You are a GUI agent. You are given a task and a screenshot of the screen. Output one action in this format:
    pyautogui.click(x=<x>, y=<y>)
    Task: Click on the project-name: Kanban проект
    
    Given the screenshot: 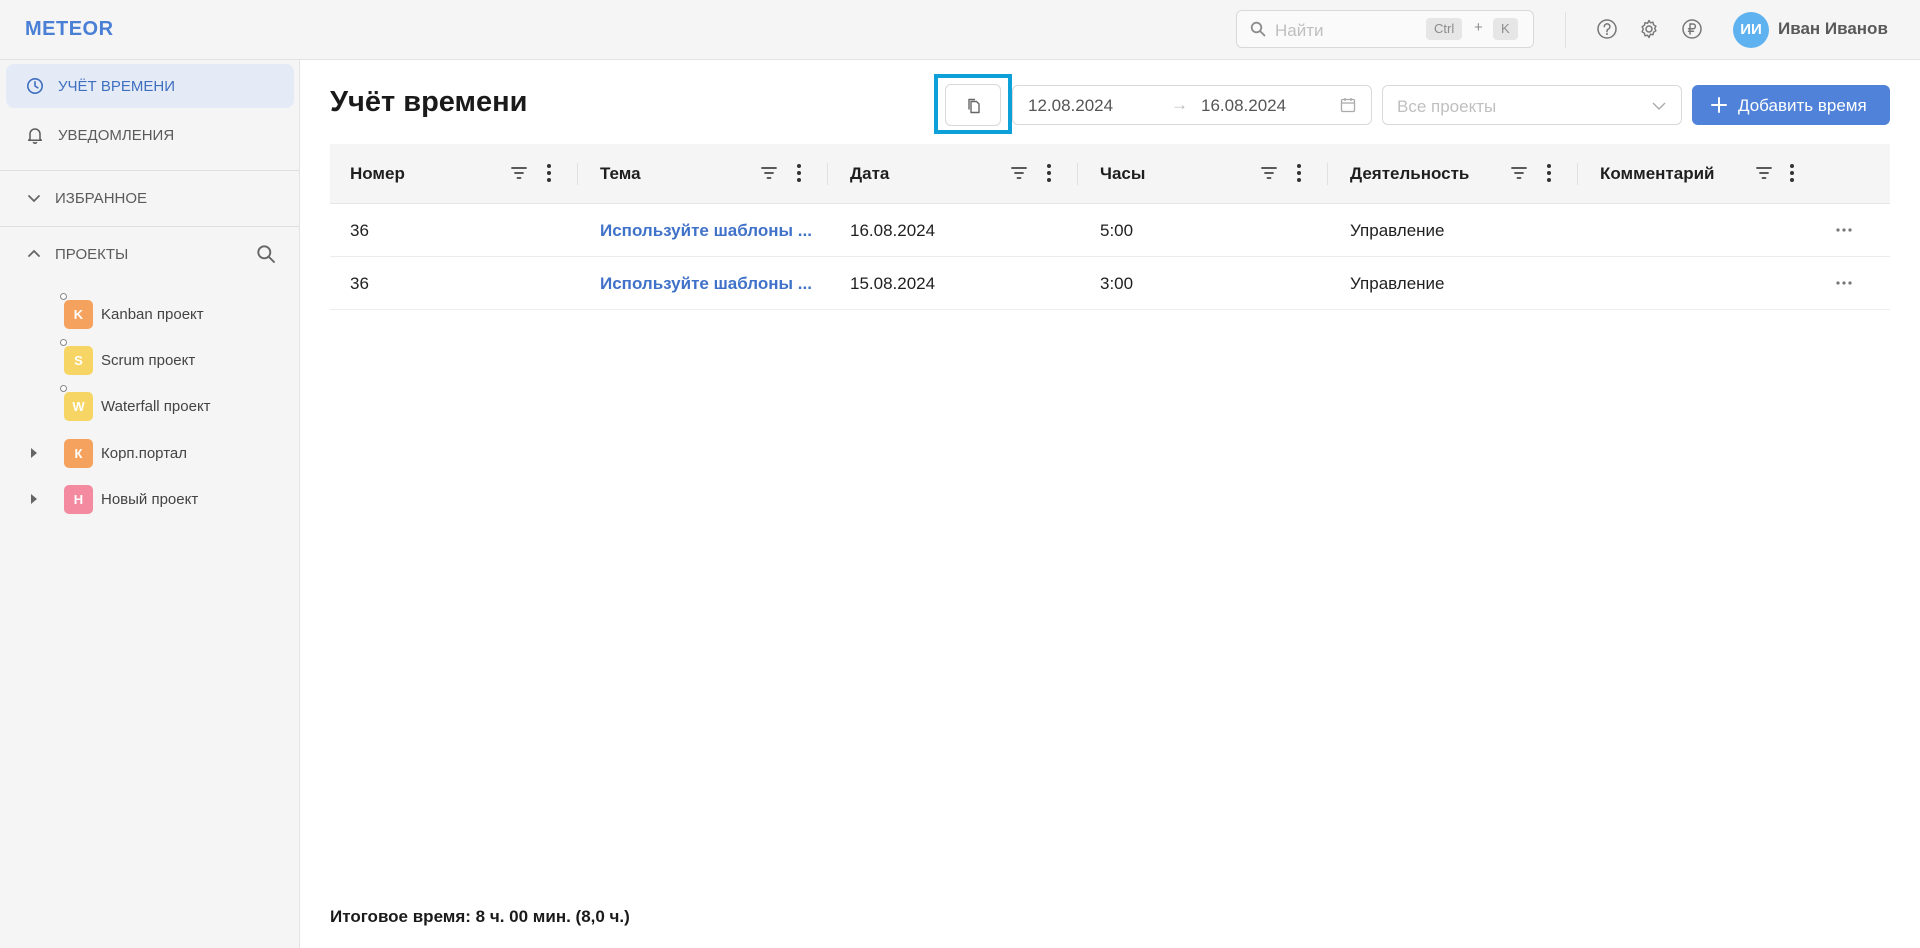 What is the action you would take?
    pyautogui.click(x=152, y=314)
    